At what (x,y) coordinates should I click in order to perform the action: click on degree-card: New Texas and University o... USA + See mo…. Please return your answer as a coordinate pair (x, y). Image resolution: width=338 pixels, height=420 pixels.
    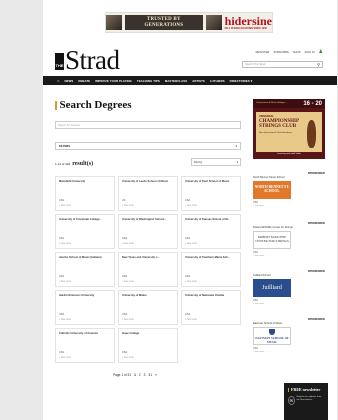
    Looking at the image, I should click on (148, 269).